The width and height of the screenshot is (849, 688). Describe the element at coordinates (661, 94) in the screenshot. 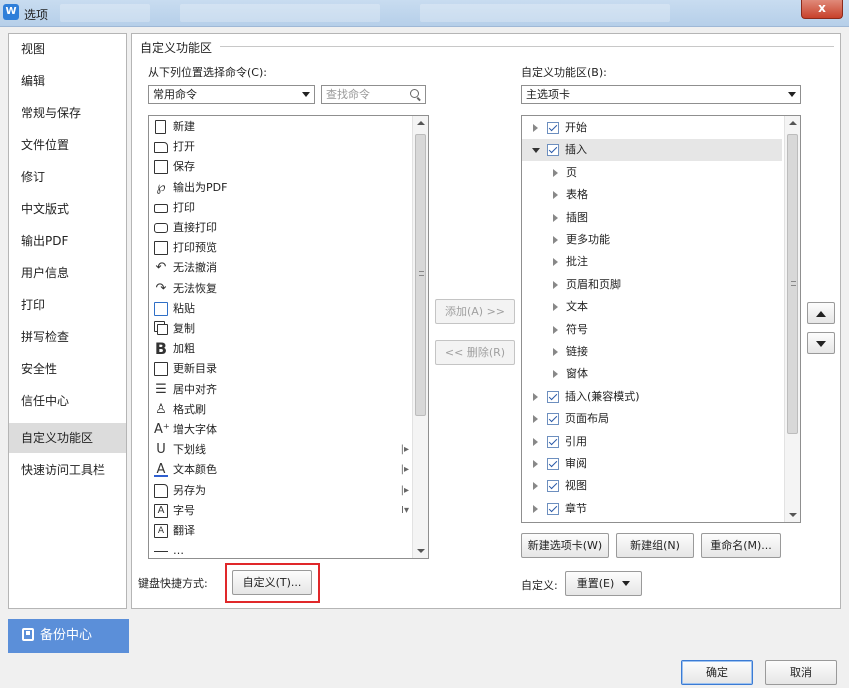

I see `ribbon-tabs-select: 主选项卡` at that location.